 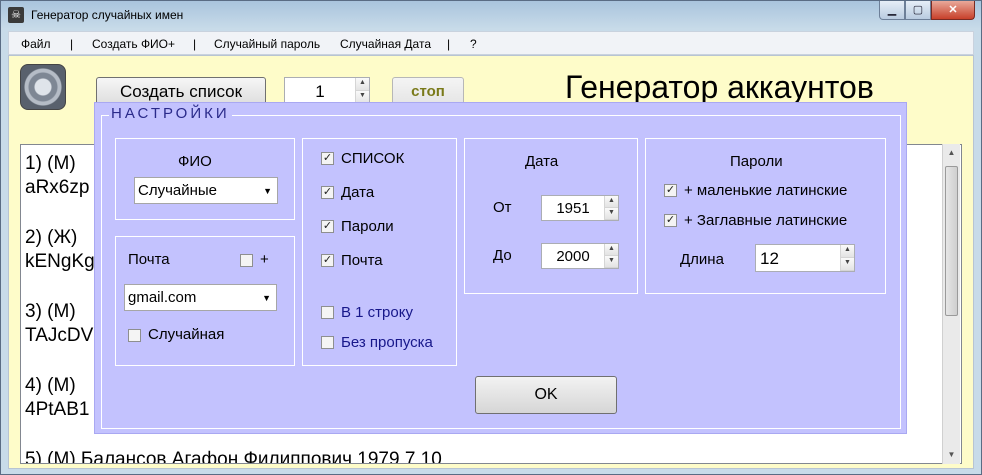 I want to click on count-value: 1, so click(x=320, y=91).